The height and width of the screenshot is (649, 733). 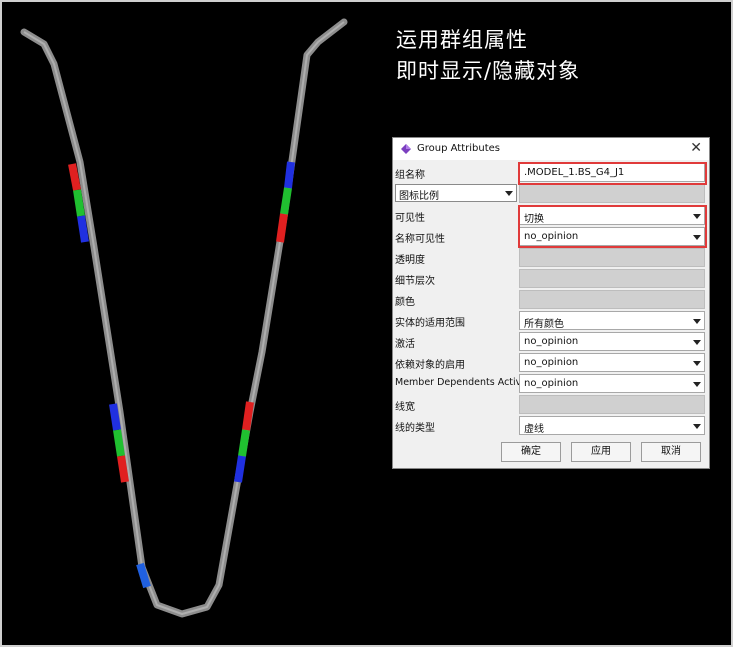 I want to click on close-icon: ✕, so click(x=696, y=148).